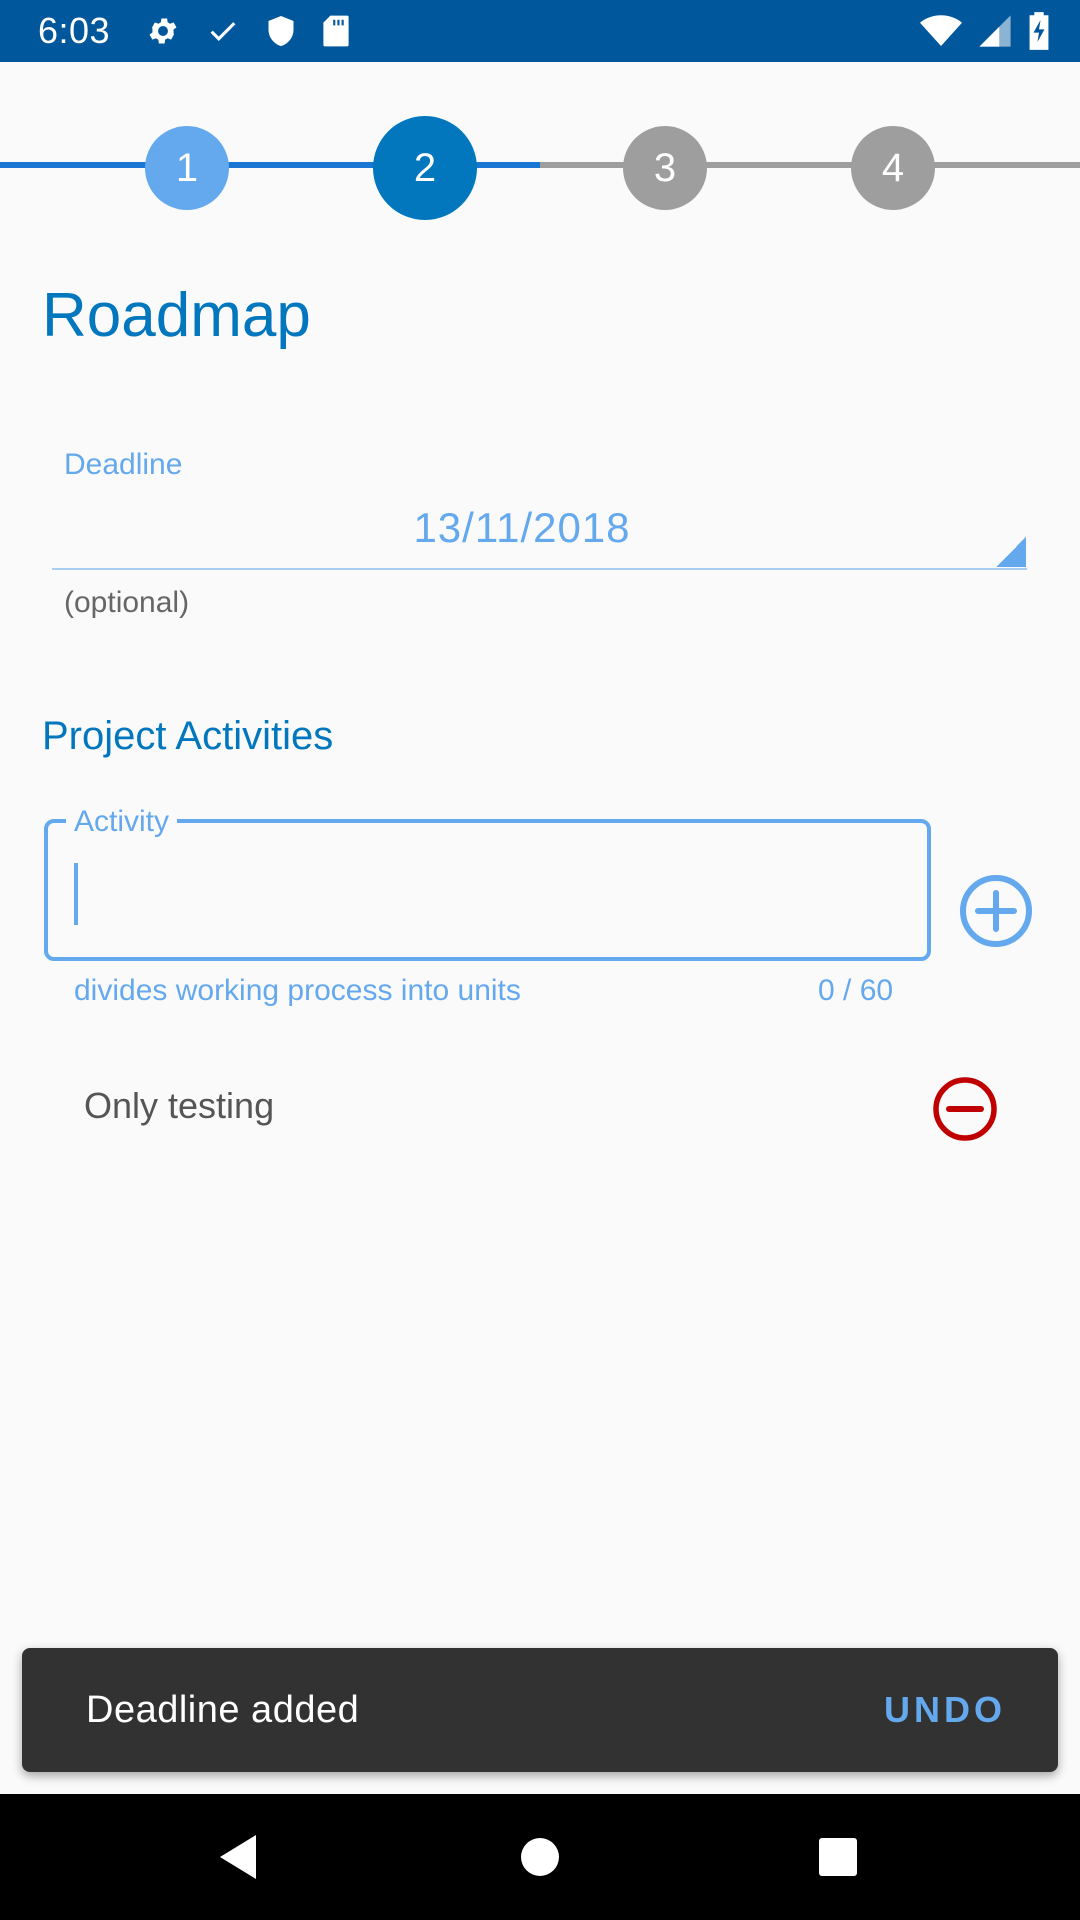  What do you see at coordinates (223, 1709) in the screenshot?
I see `snackbar-message: Deadline added` at bounding box center [223, 1709].